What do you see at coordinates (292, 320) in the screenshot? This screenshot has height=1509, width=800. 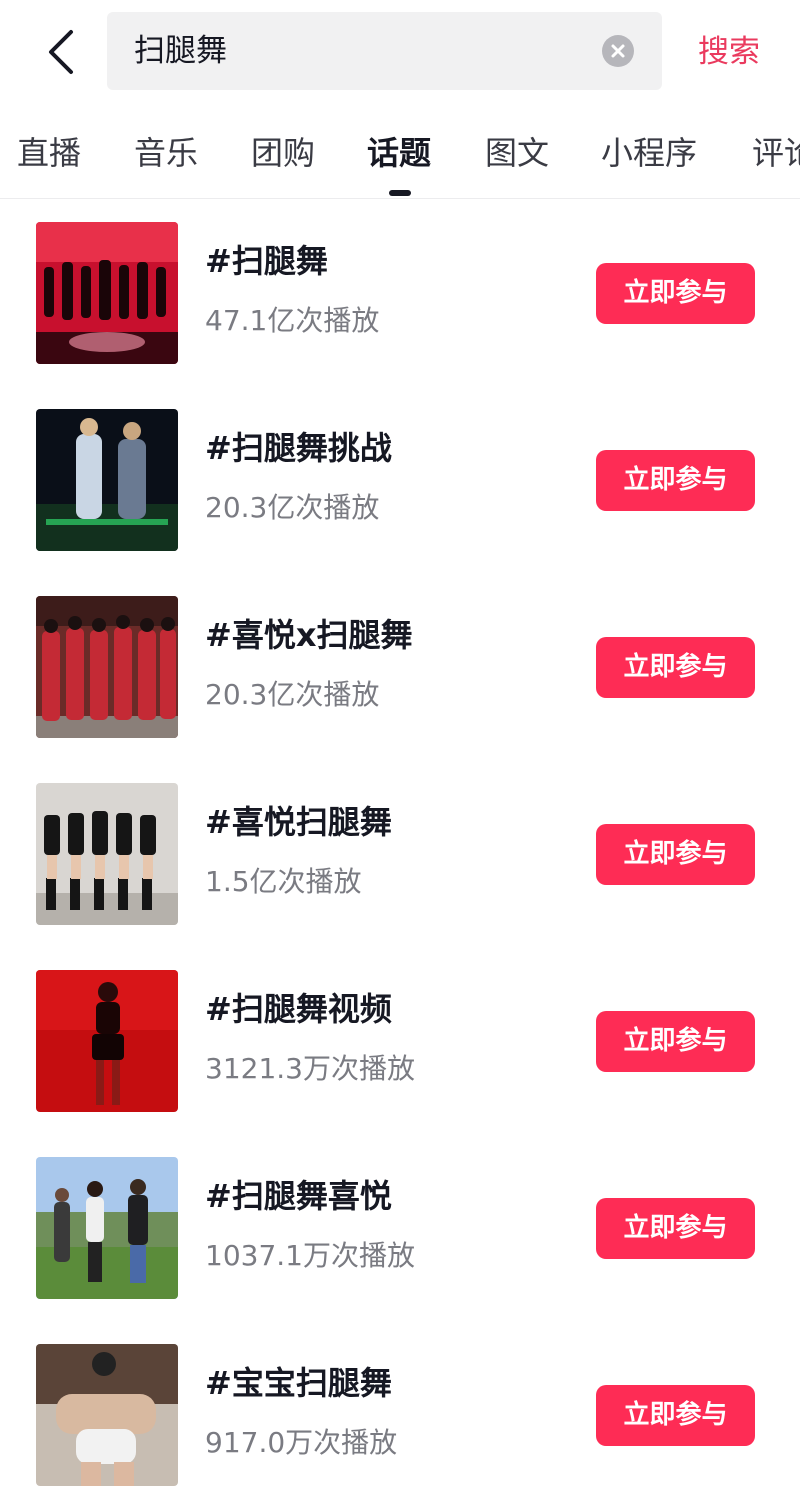 I see `topic-play-count: 47.1亿次播放` at bounding box center [292, 320].